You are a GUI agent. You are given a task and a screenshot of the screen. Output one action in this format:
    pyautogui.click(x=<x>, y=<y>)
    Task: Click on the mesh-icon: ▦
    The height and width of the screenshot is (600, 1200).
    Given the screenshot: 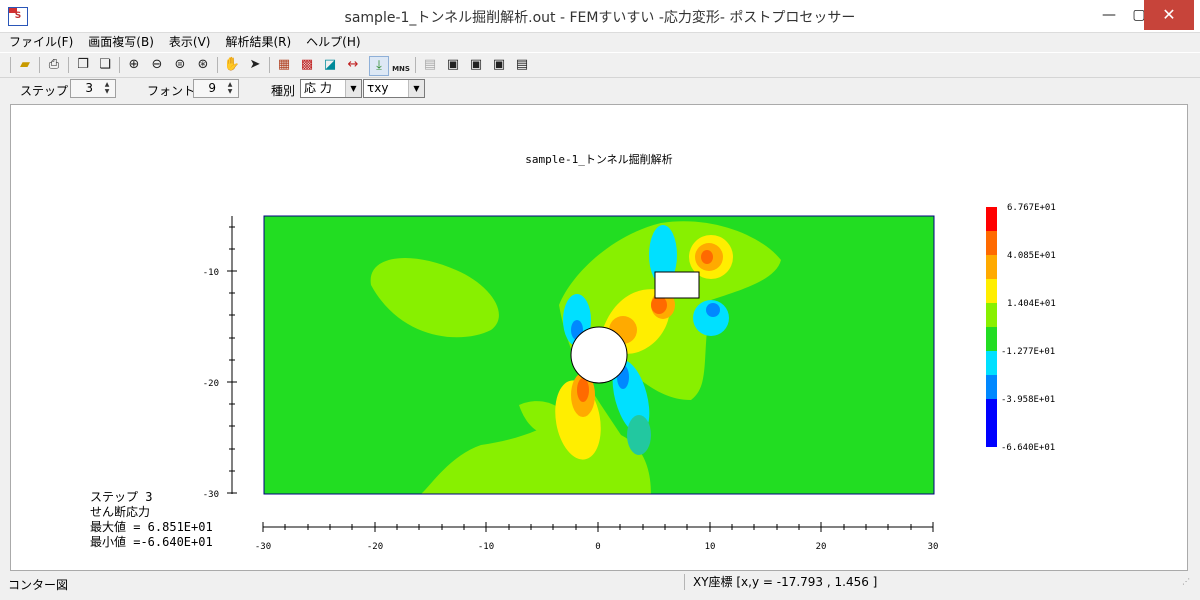 What is the action you would take?
    pyautogui.click(x=284, y=65)
    